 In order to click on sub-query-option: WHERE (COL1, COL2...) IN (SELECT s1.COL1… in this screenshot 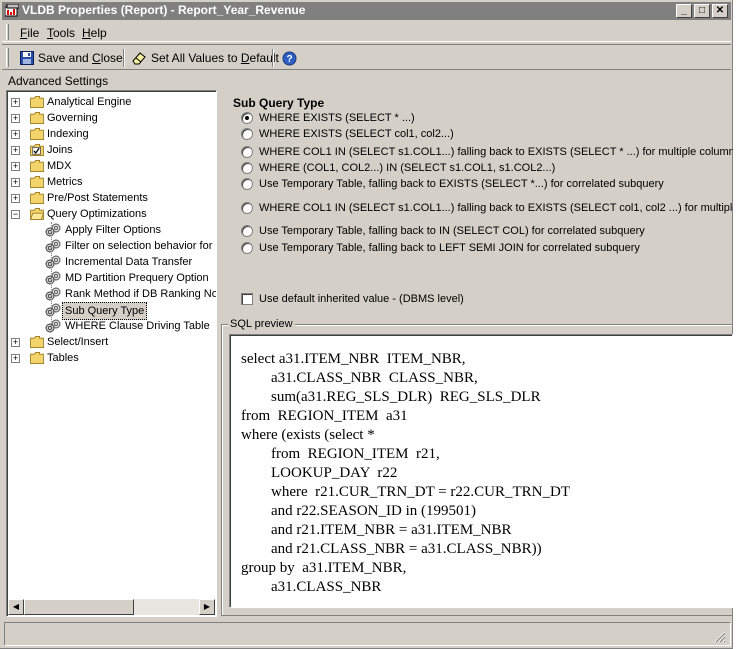, I will do `click(398, 168)`.